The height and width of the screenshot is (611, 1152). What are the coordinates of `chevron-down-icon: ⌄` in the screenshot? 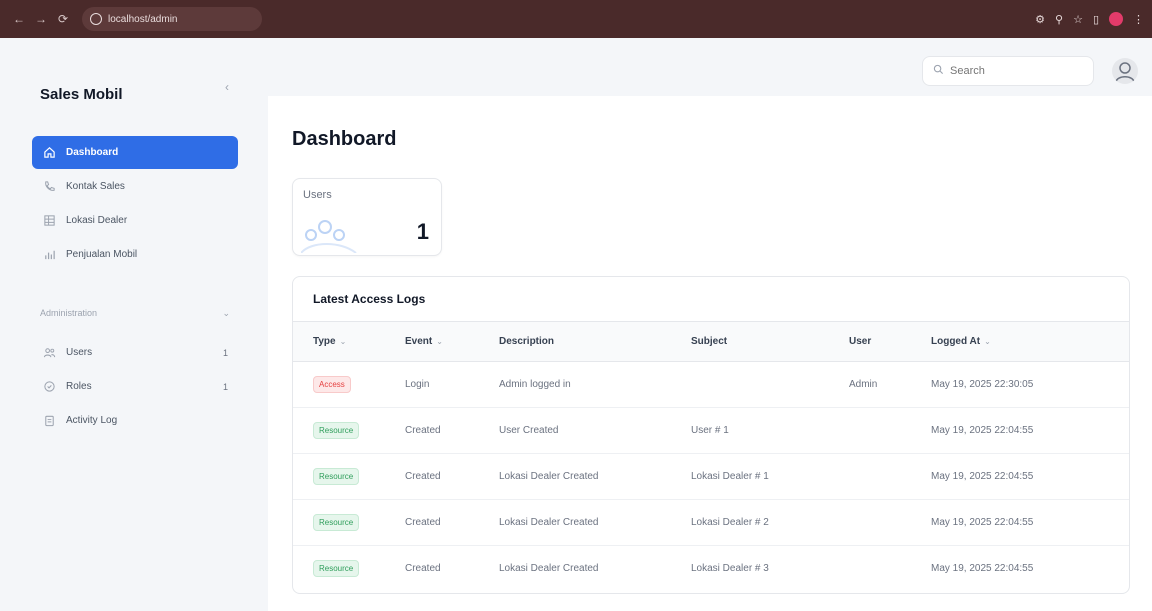 It's located at (226, 313).